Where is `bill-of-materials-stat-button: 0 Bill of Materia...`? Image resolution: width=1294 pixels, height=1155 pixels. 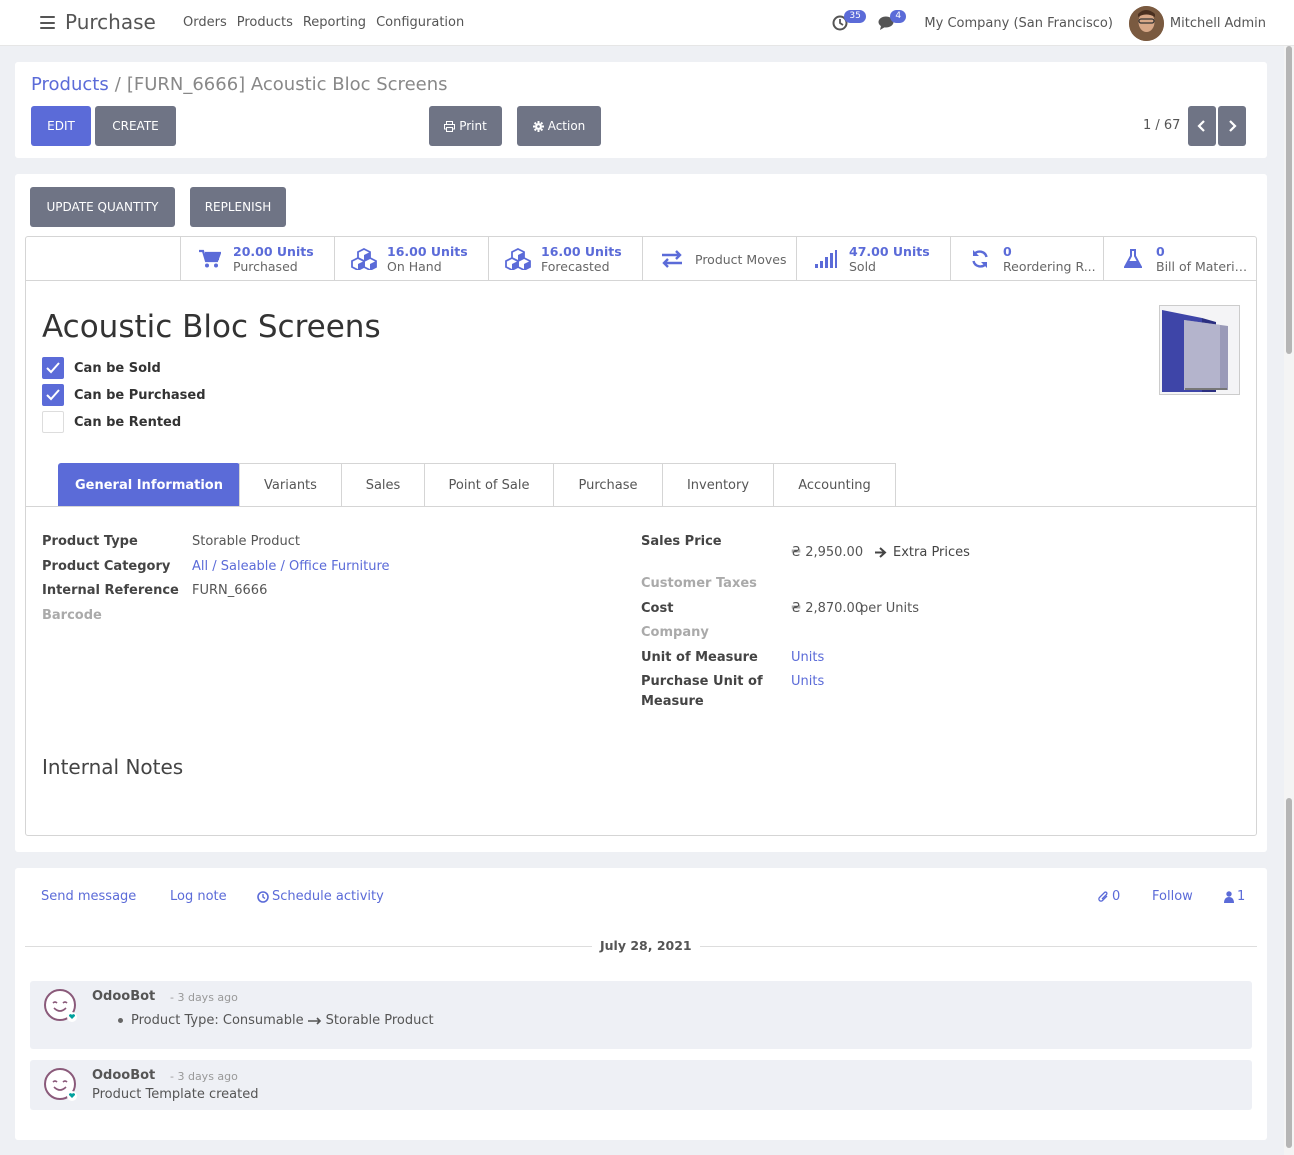
bill-of-materials-stat-button: 0 Bill of Materia... is located at coordinates (1179, 259).